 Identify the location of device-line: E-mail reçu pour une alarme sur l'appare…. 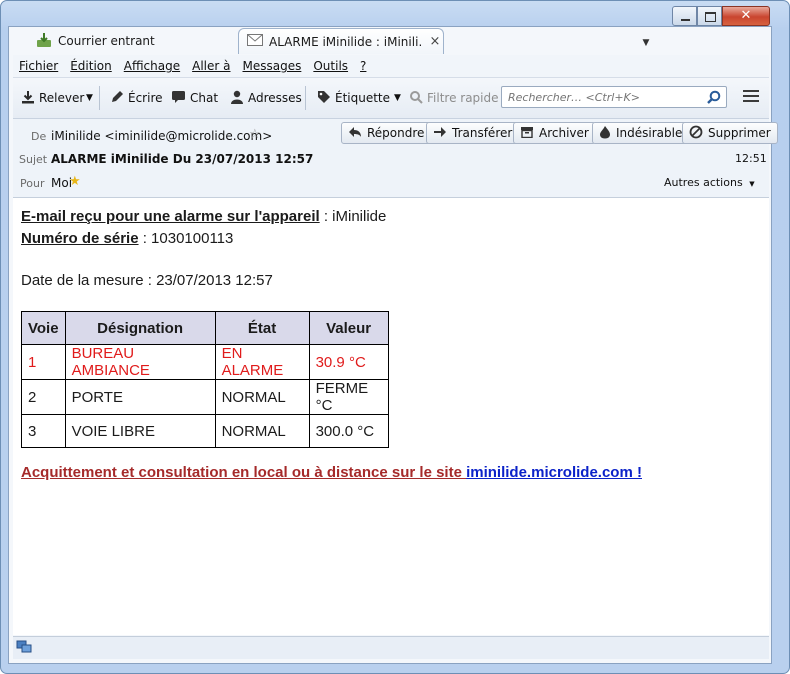
(203, 216).